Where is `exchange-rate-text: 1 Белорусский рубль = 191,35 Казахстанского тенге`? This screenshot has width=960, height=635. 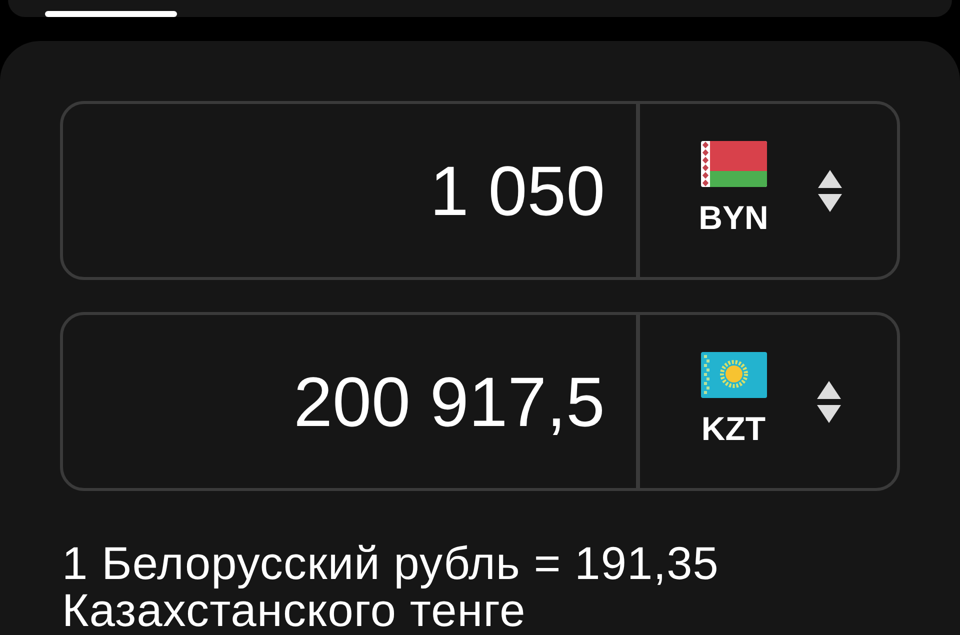
exchange-rate-text: 1 Белорусский рубль = 191,35 Казахстанского тенге is located at coordinates (390, 587).